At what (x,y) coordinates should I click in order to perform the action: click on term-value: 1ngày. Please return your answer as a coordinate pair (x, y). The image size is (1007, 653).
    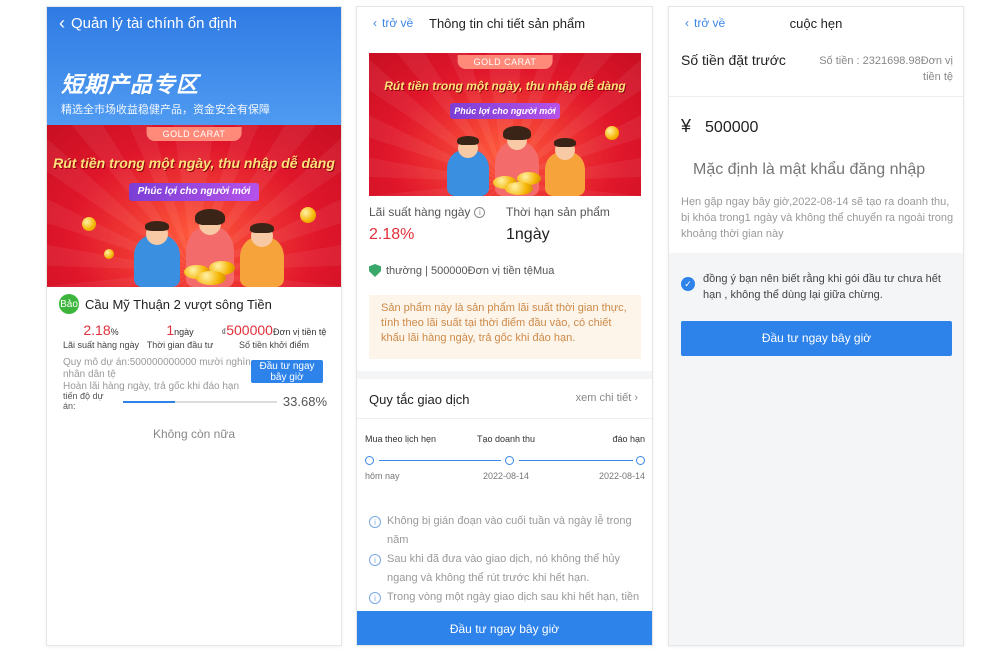
    Looking at the image, I should click on (528, 234).